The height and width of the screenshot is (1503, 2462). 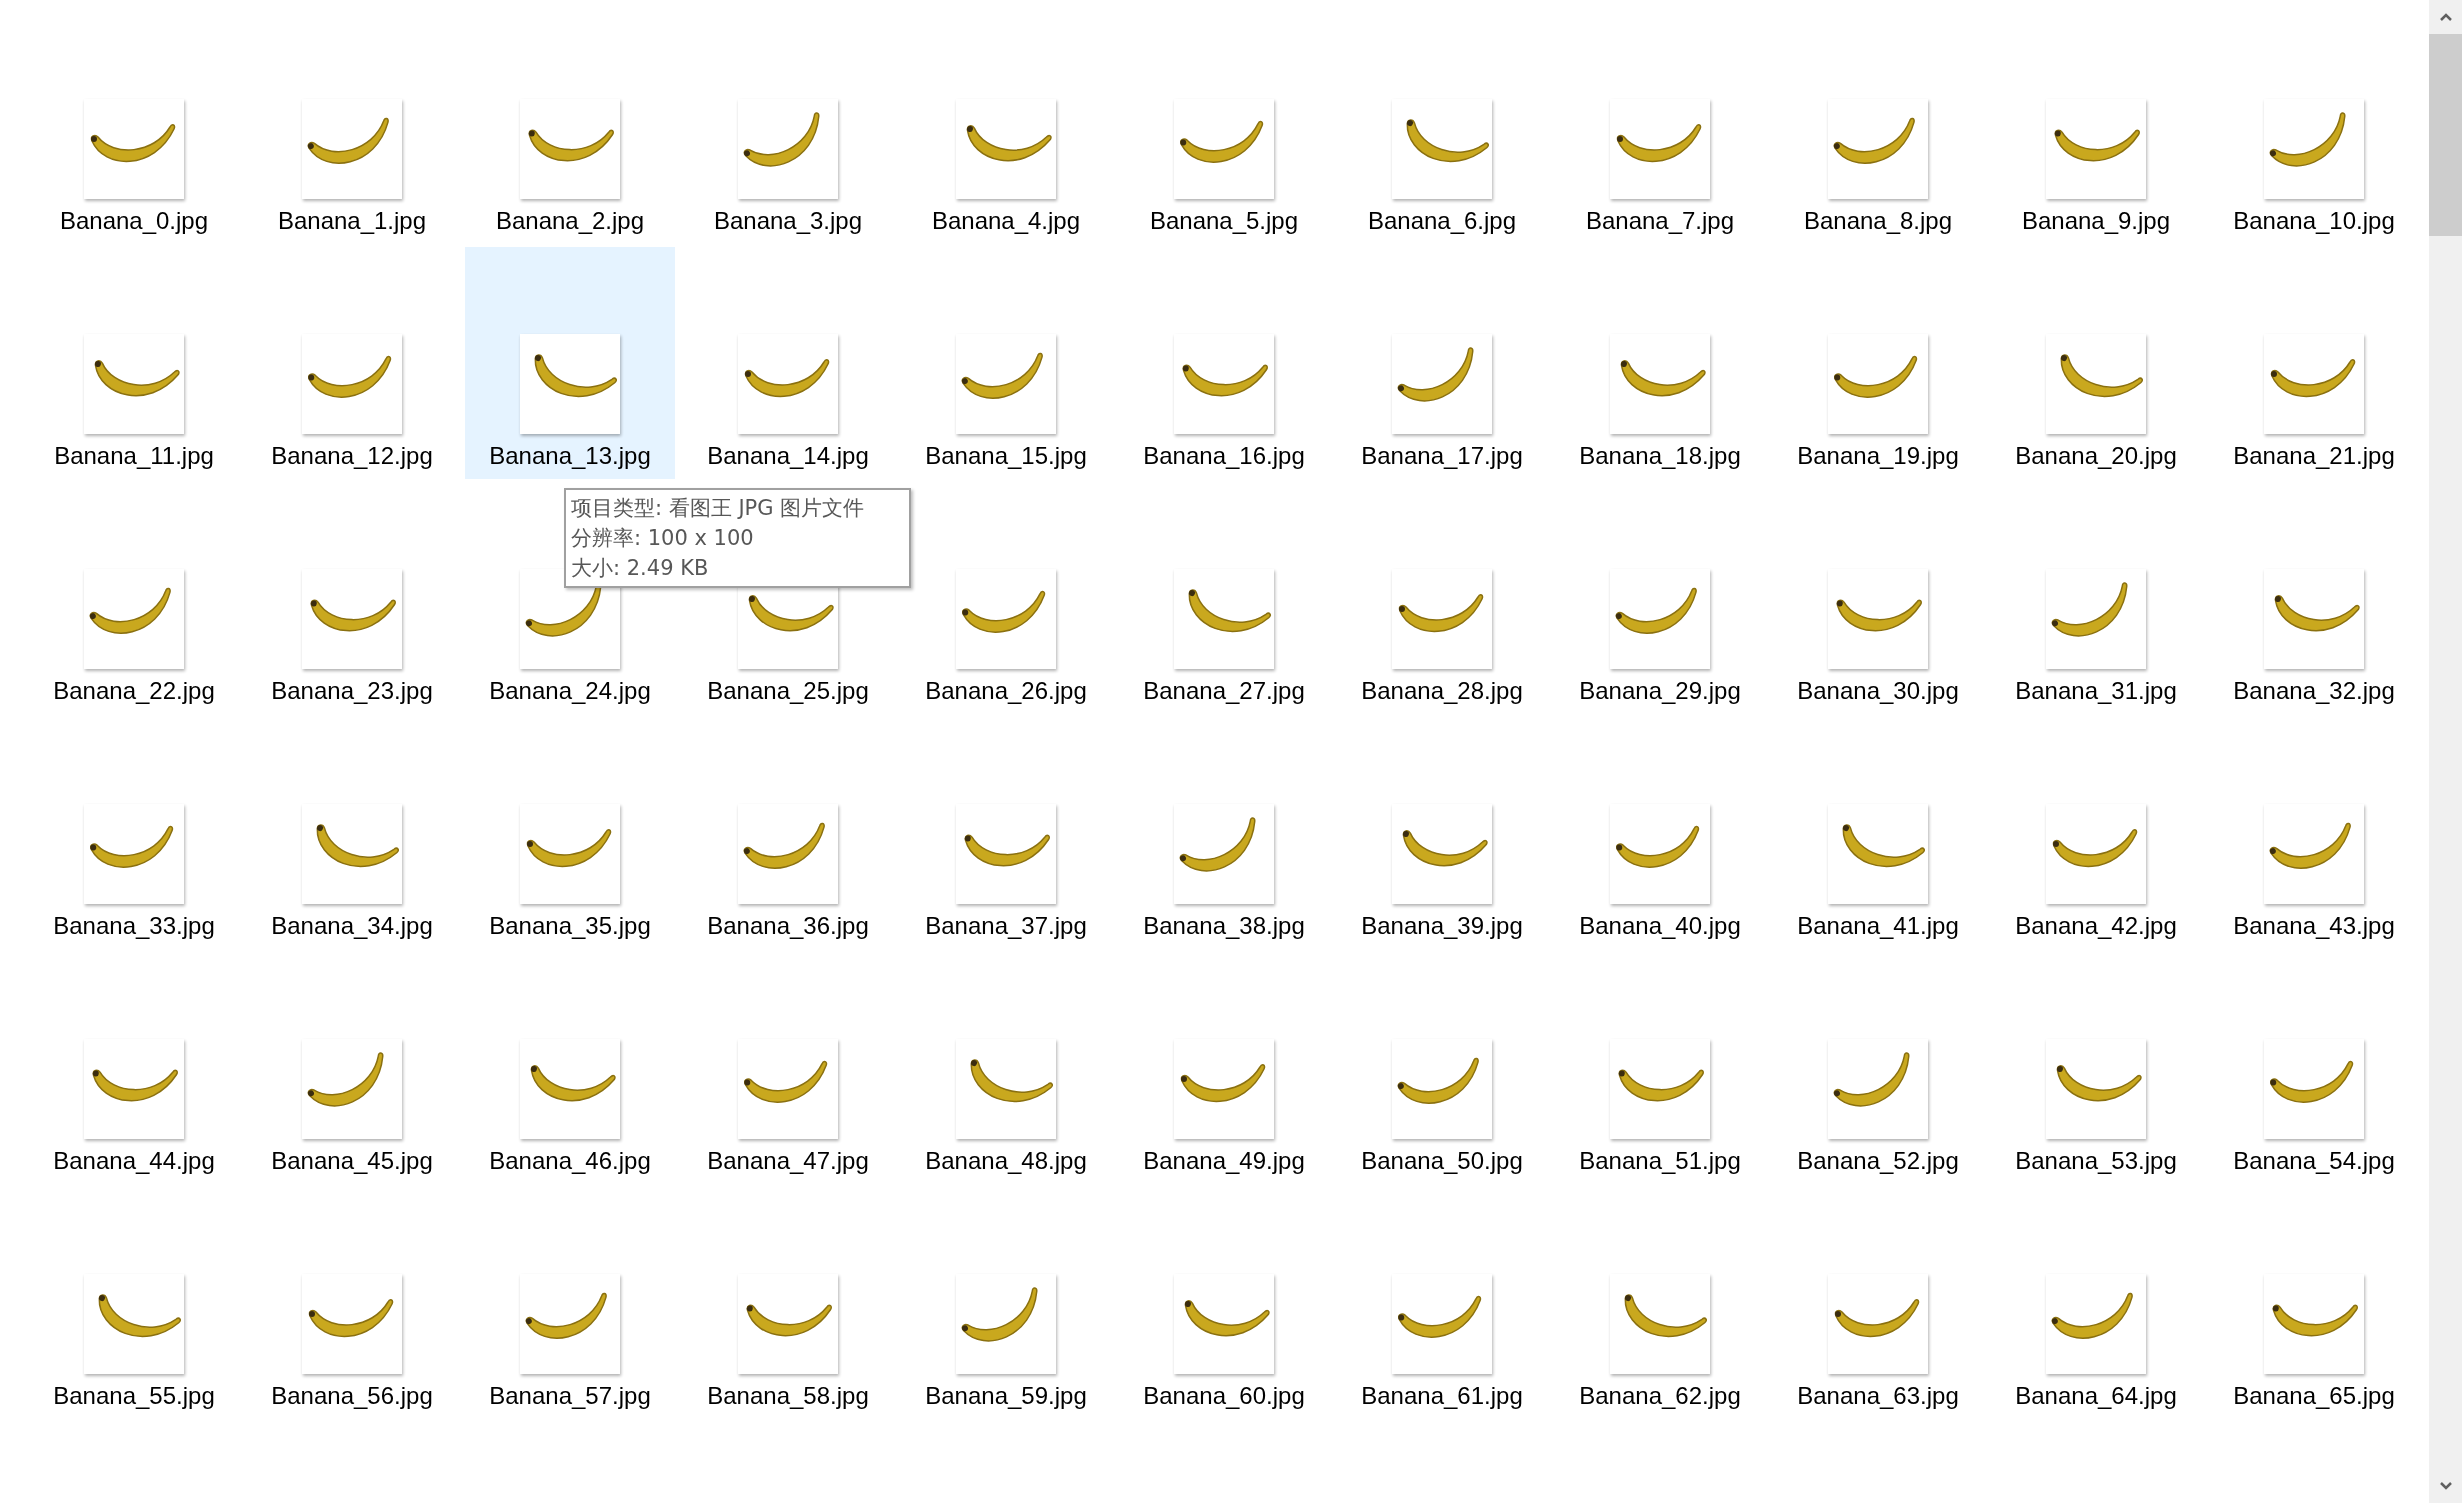 What do you see at coordinates (2096, 363) in the screenshot?
I see `file-tile: Banana_20.jpg` at bounding box center [2096, 363].